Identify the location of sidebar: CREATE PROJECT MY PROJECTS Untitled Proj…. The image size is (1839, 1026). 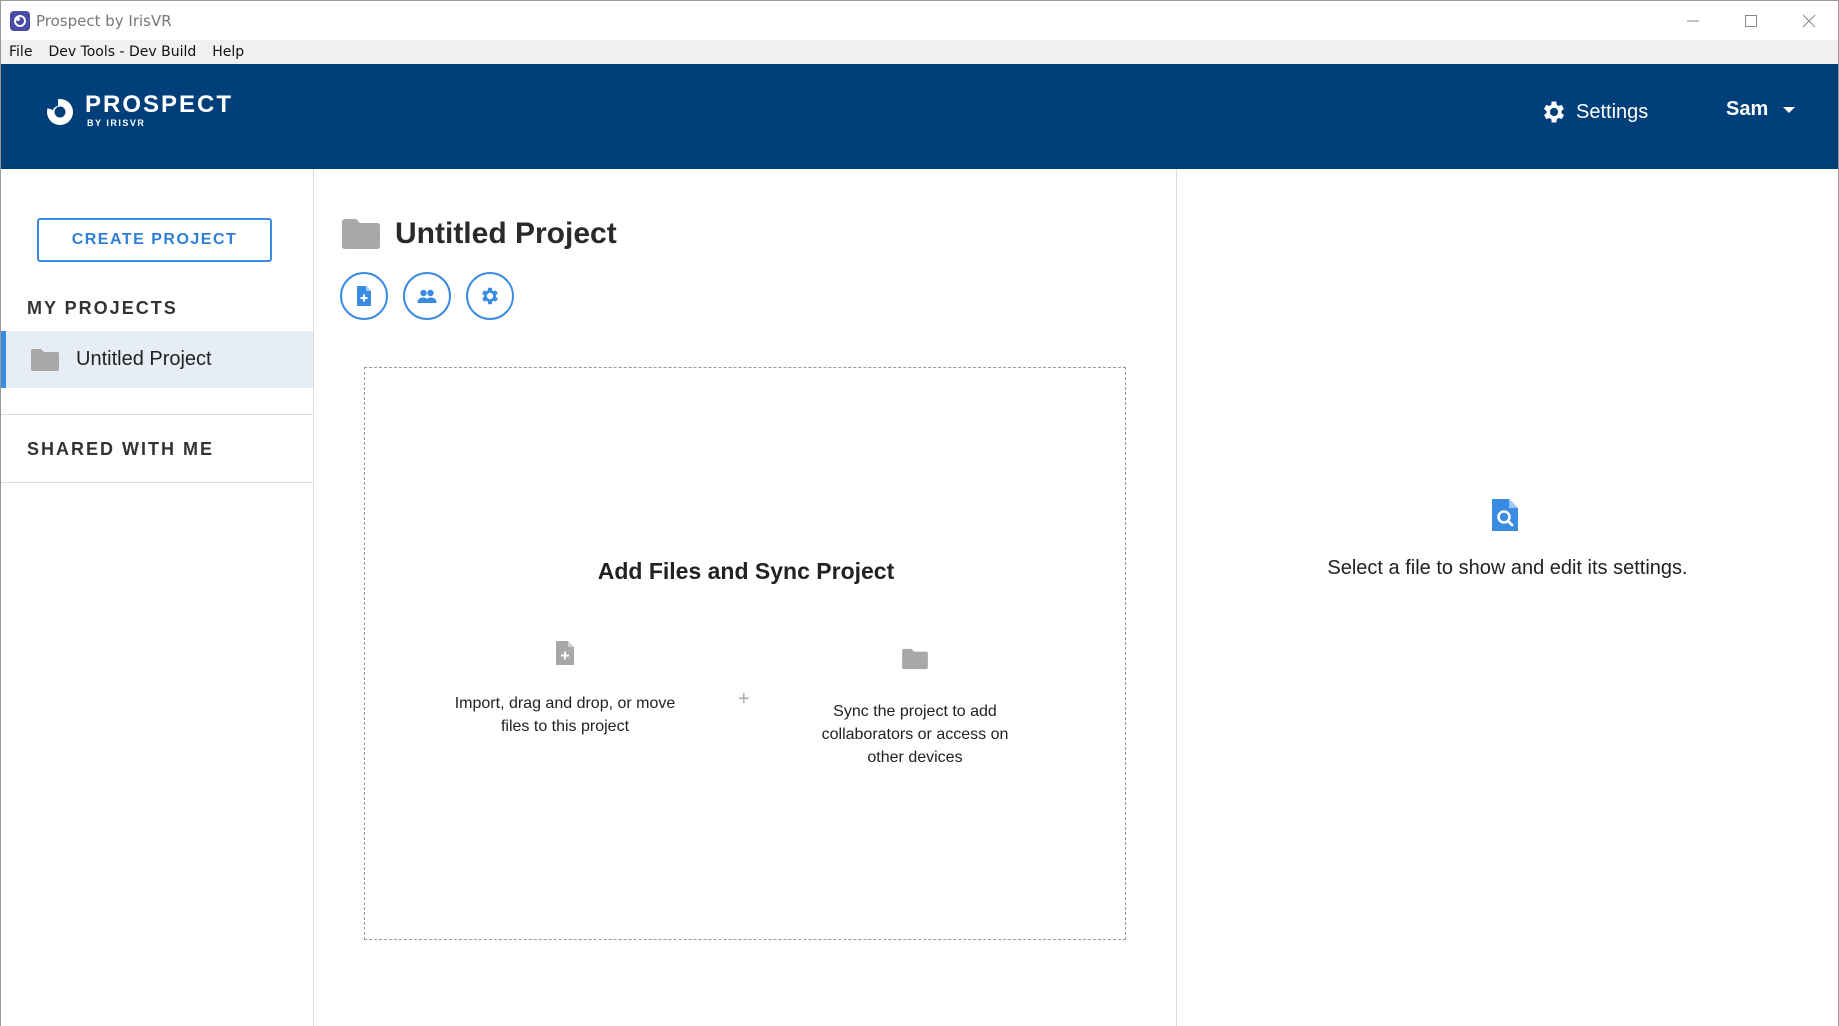
(157, 597).